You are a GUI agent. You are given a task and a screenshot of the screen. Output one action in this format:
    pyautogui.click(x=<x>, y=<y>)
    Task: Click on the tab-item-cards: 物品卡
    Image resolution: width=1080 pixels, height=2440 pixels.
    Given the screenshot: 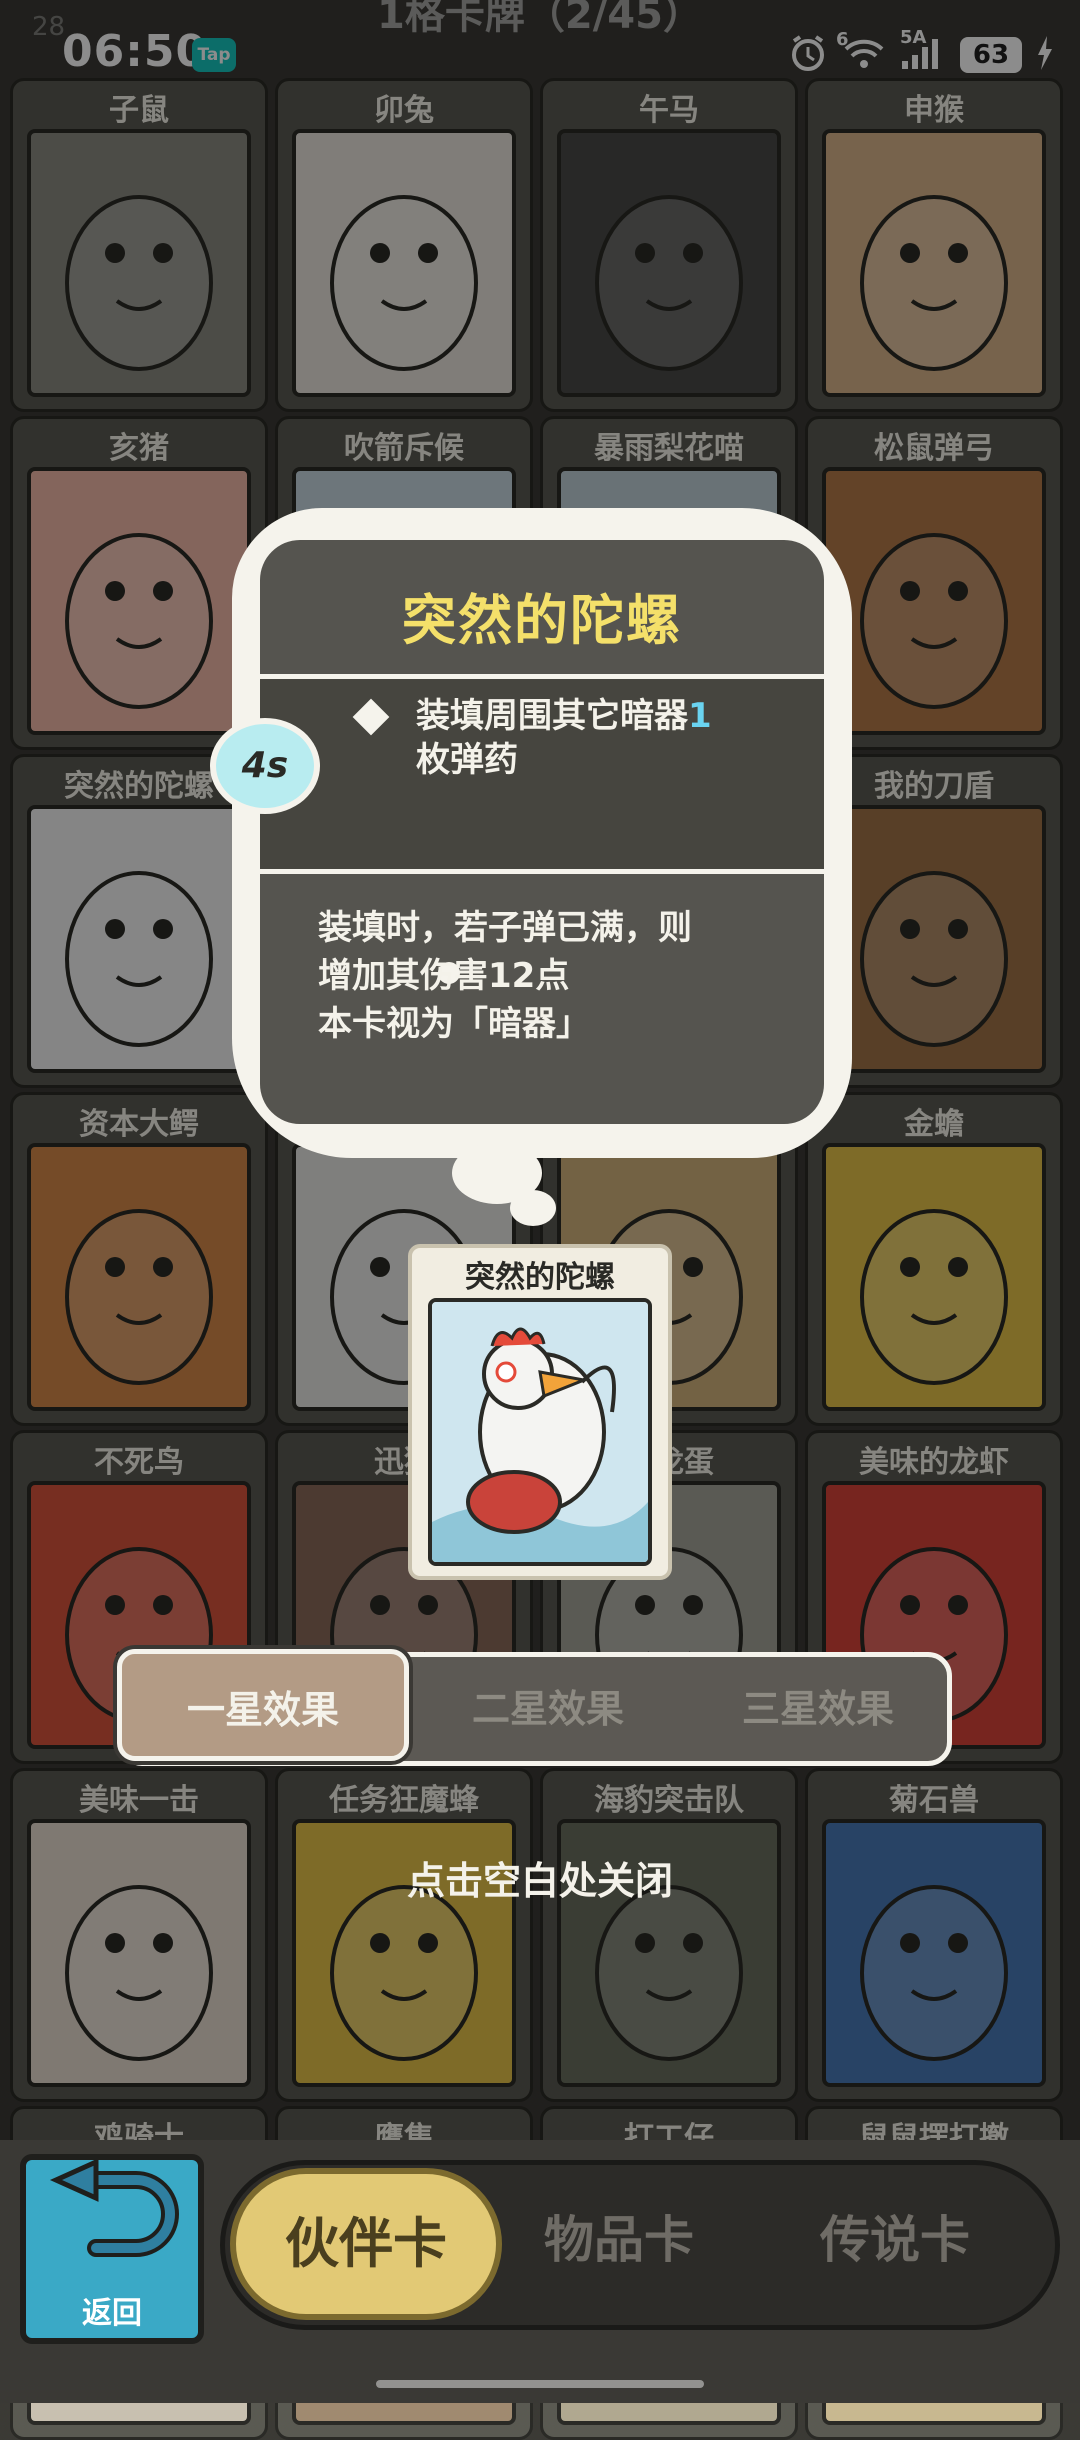 What is the action you would take?
    pyautogui.click(x=619, y=2236)
    